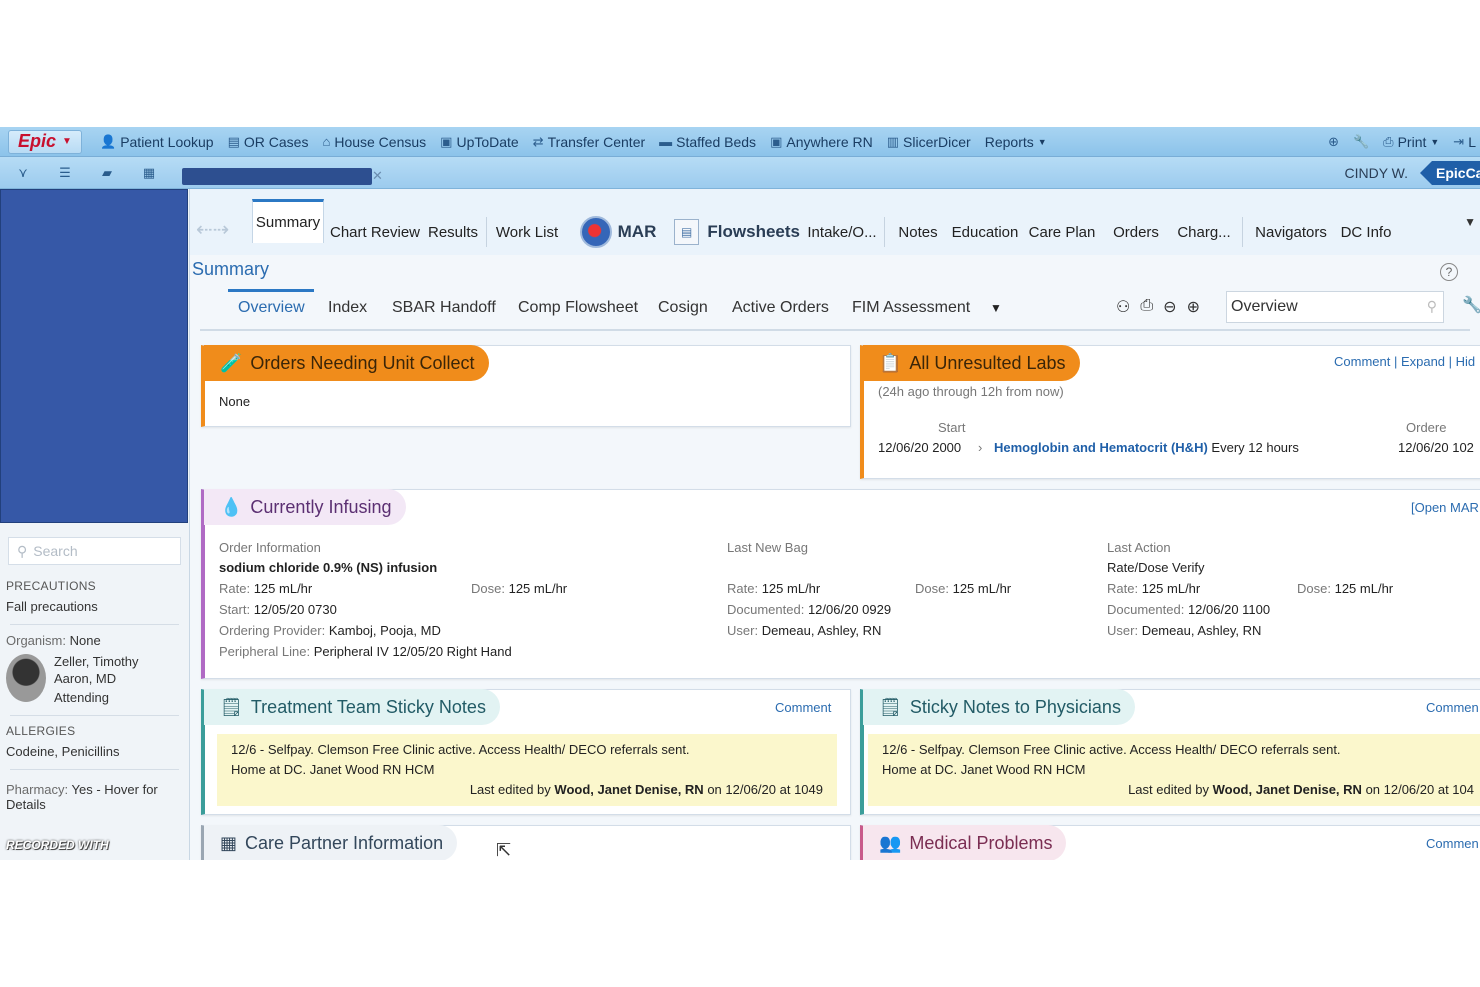 This screenshot has height=987, width=1480. What do you see at coordinates (1404, 361) in the screenshot?
I see `comment-expand-hide-links: Comment | Expand | Hid` at bounding box center [1404, 361].